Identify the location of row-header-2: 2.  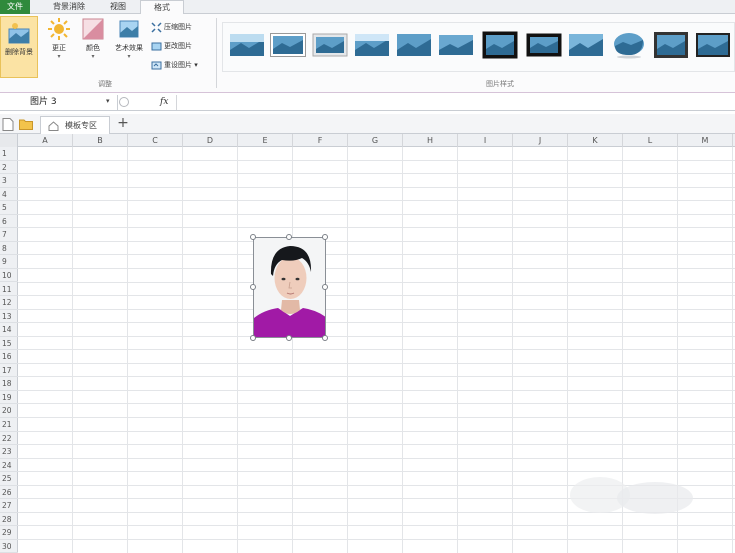
(9, 168).